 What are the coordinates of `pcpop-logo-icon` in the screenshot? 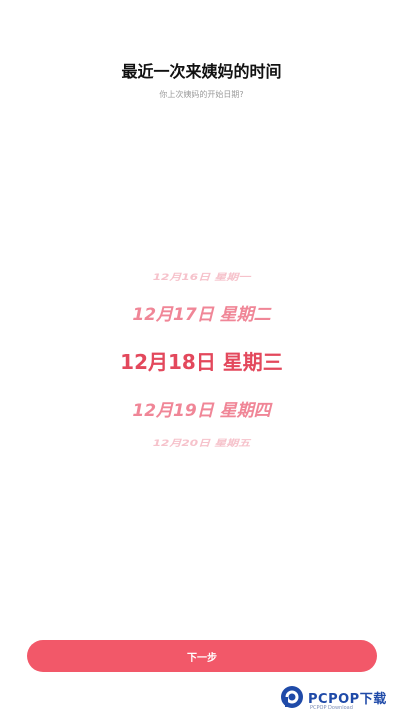 It's located at (292, 697).